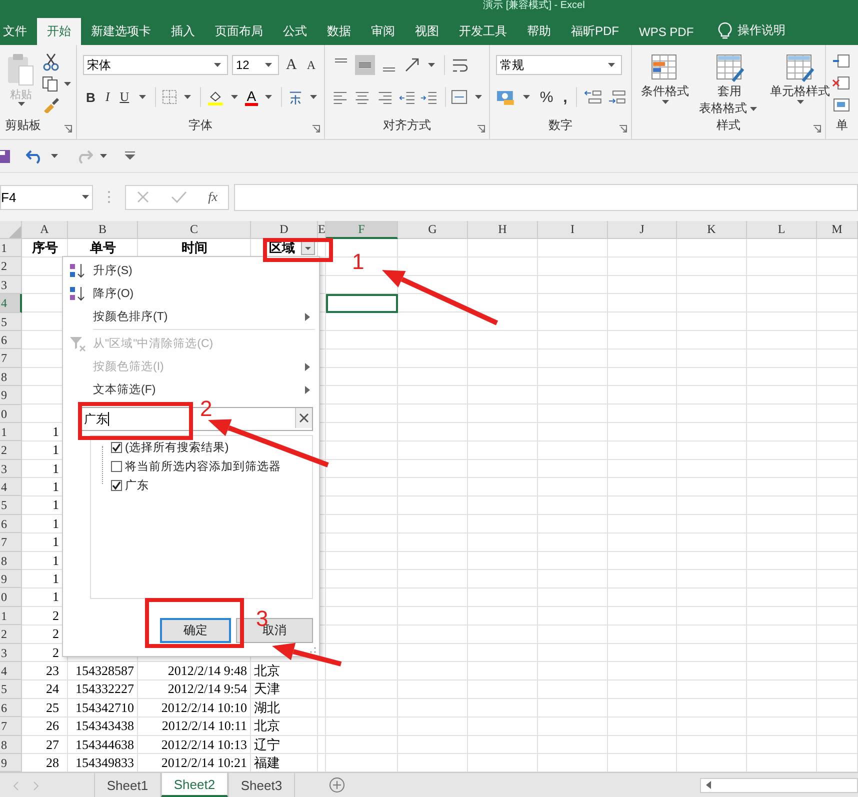  Describe the element at coordinates (52, 671) in the screenshot. I see `table-cell-text: 23` at that location.